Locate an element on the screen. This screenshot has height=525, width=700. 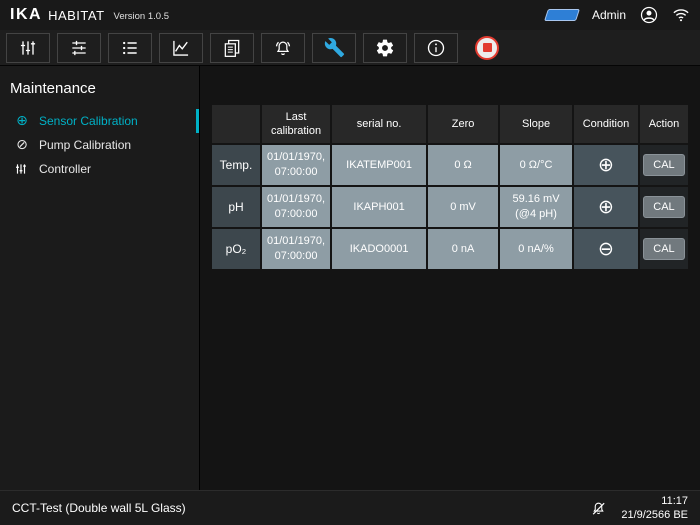
battery-icon is located at coordinates (562, 15).